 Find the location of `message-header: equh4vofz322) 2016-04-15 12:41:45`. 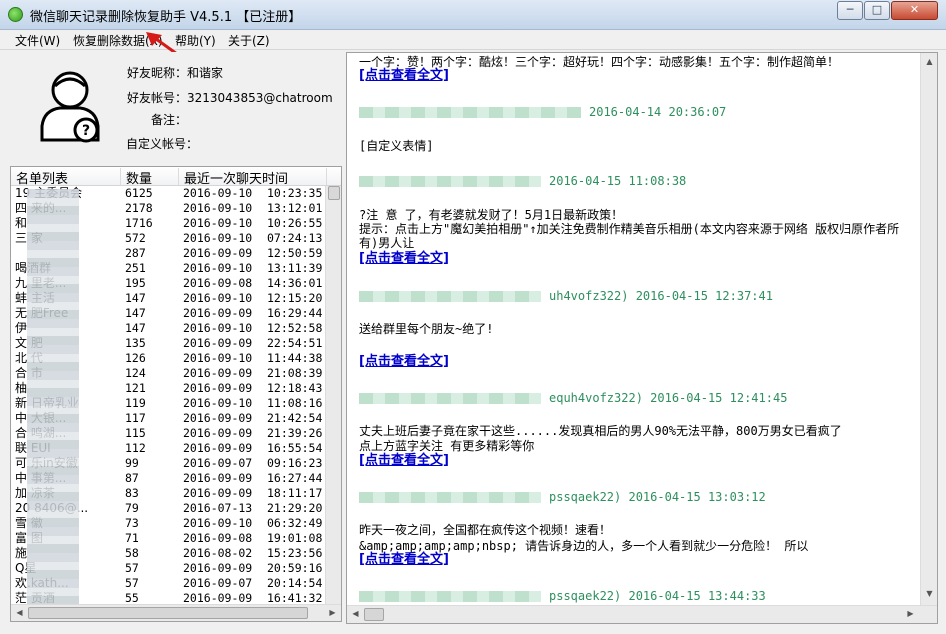

message-header: equh4vofz322) 2016-04-15 12:41:45 is located at coordinates (573, 398).